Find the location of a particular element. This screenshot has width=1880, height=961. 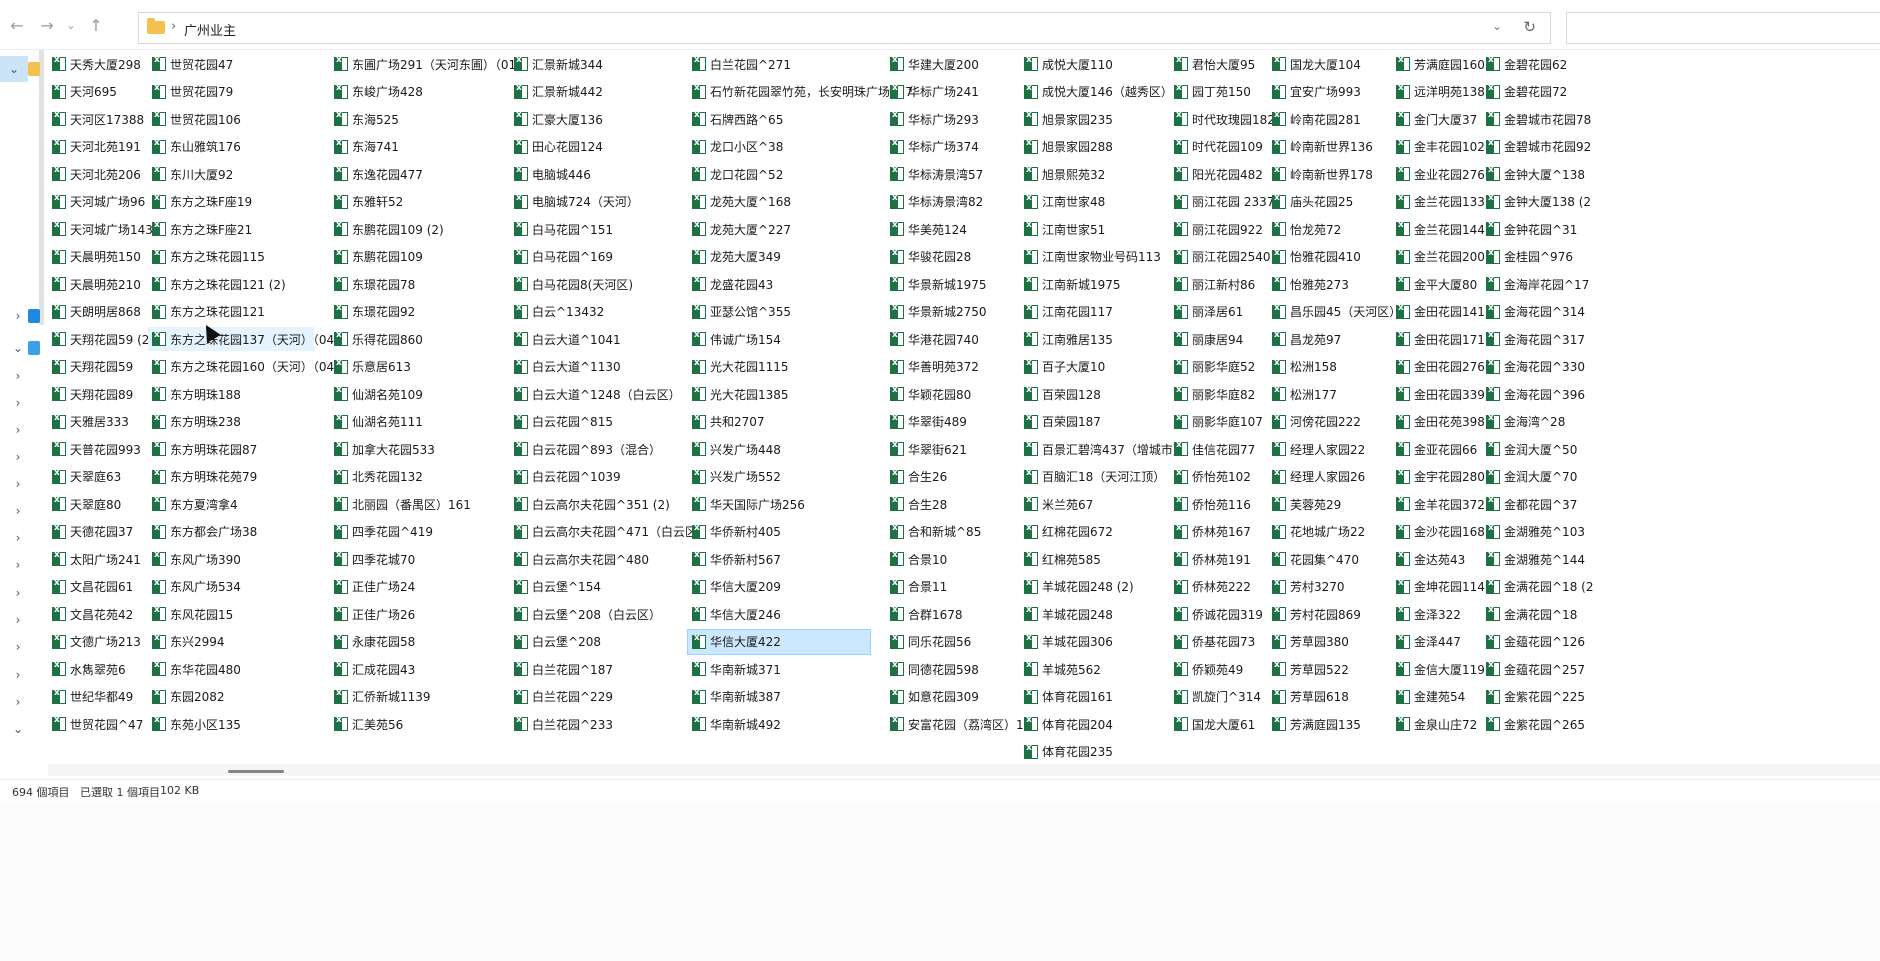

file-item: 金海花园^396 is located at coordinates (1553, 394).